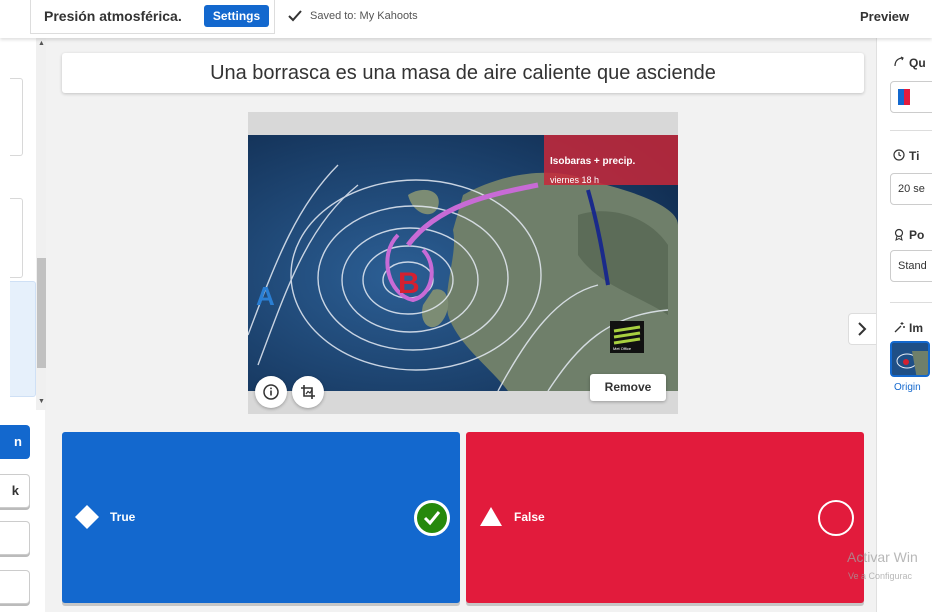 The width and height of the screenshot is (932, 612). I want to click on windows-activation-watermark: Activar Win, so click(882, 557).